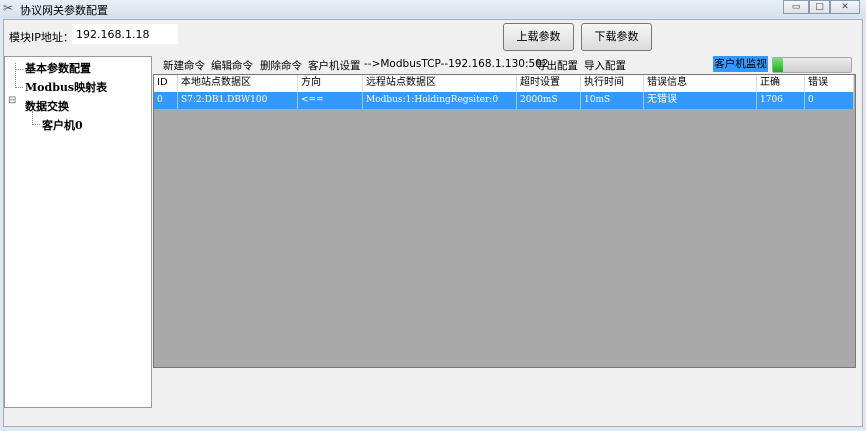  Describe the element at coordinates (58, 68) in the screenshot. I see `tree-item-basic-params: 基本参数配置` at that location.